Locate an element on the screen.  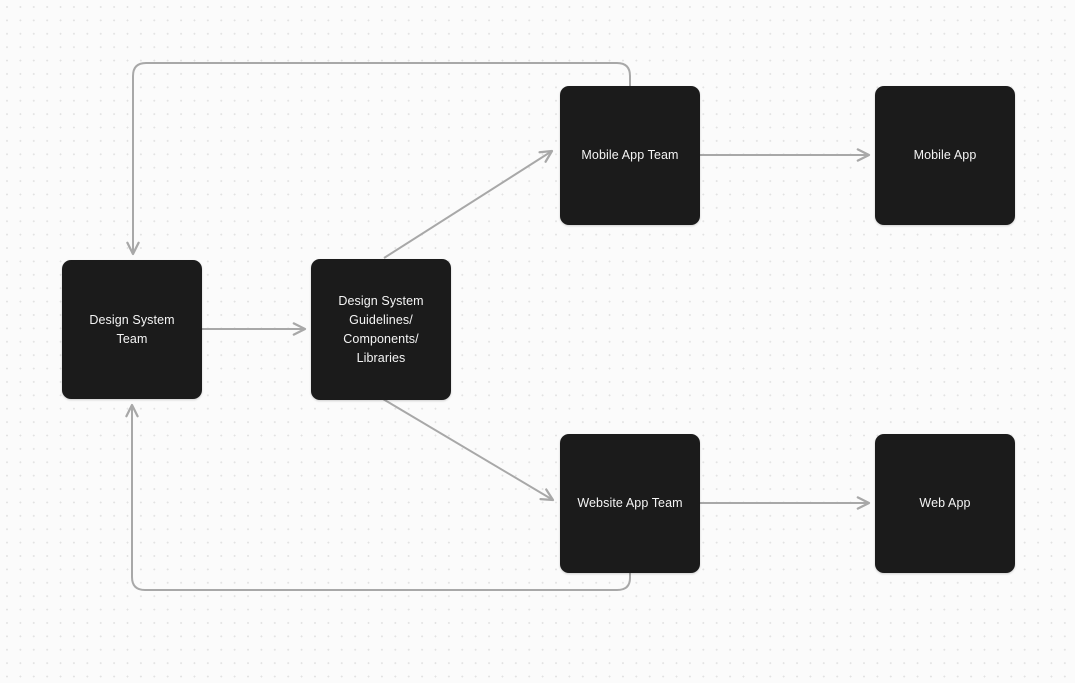
node-mobile-app-team: Mobile App Team is located at coordinates (630, 155).